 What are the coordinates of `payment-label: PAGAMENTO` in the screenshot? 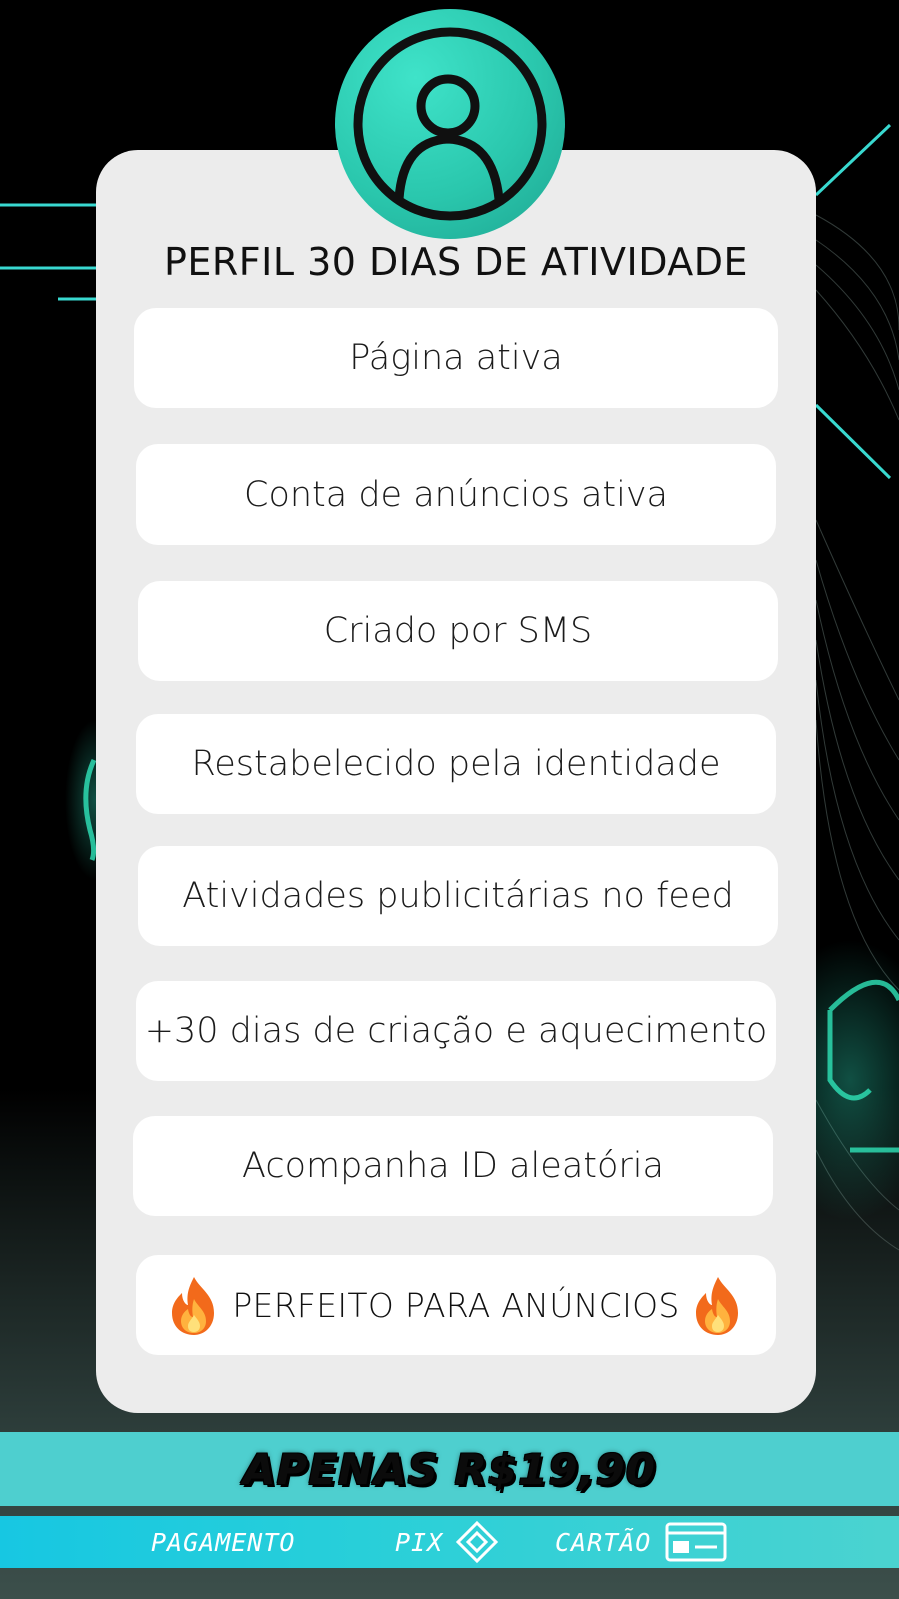 It's located at (223, 1542).